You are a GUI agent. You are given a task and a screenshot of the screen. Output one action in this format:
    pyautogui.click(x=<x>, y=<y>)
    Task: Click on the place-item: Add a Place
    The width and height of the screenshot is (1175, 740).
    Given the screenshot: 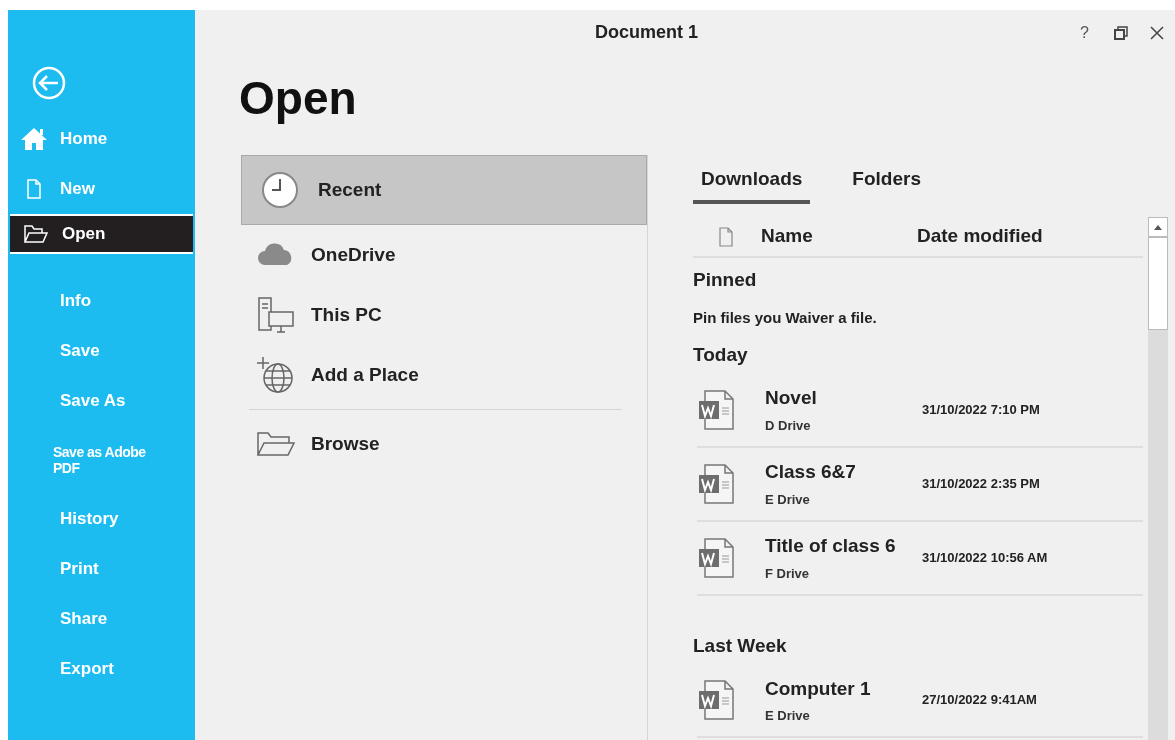 What is the action you would take?
    pyautogui.click(x=443, y=375)
    